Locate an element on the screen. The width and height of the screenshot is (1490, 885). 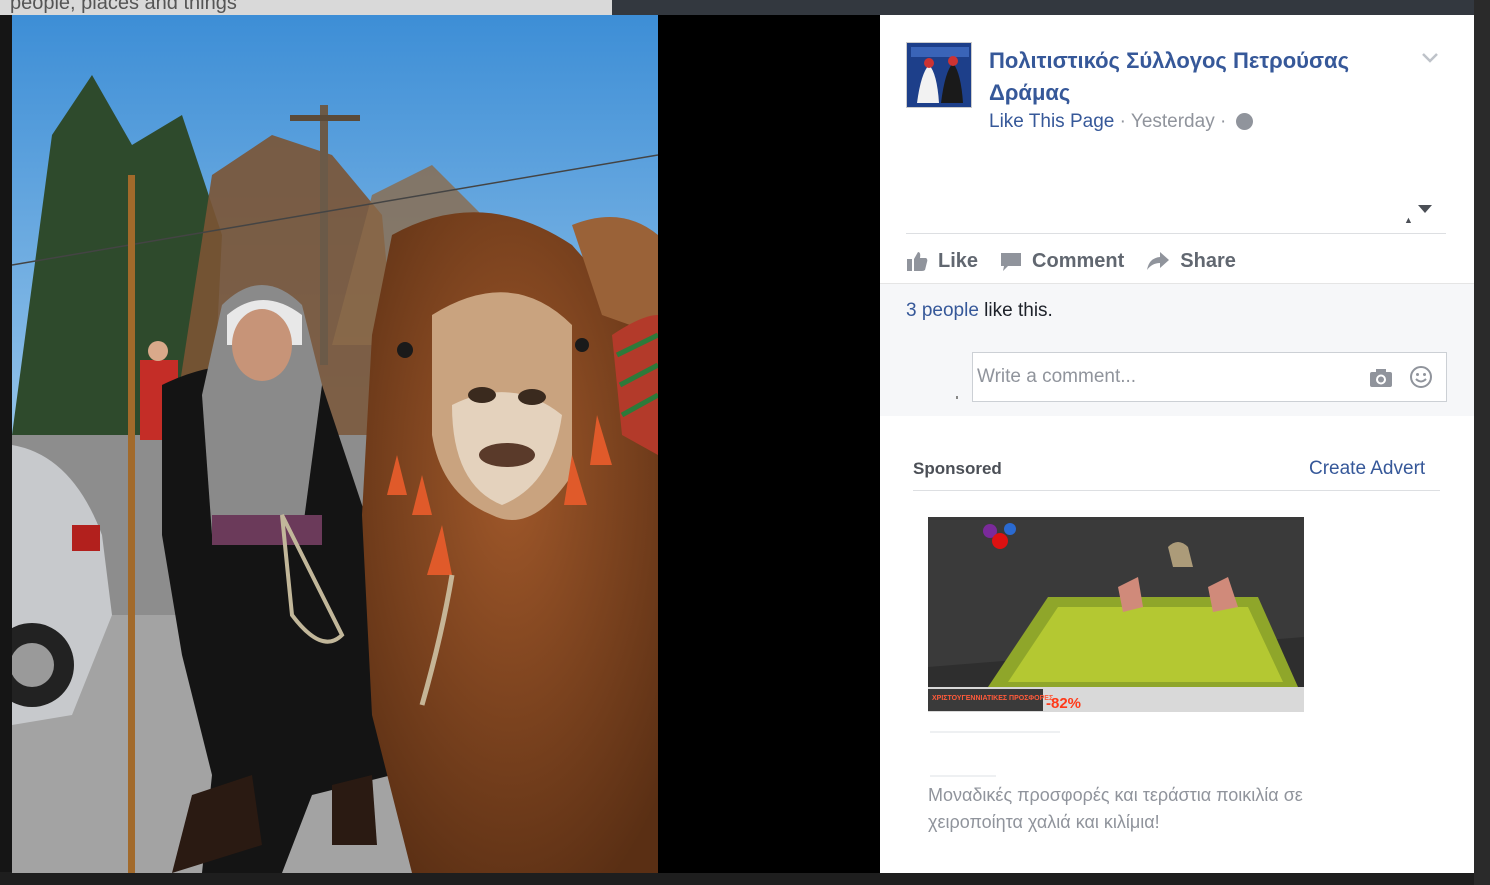
share-button: Share is located at coordinates (1191, 261).